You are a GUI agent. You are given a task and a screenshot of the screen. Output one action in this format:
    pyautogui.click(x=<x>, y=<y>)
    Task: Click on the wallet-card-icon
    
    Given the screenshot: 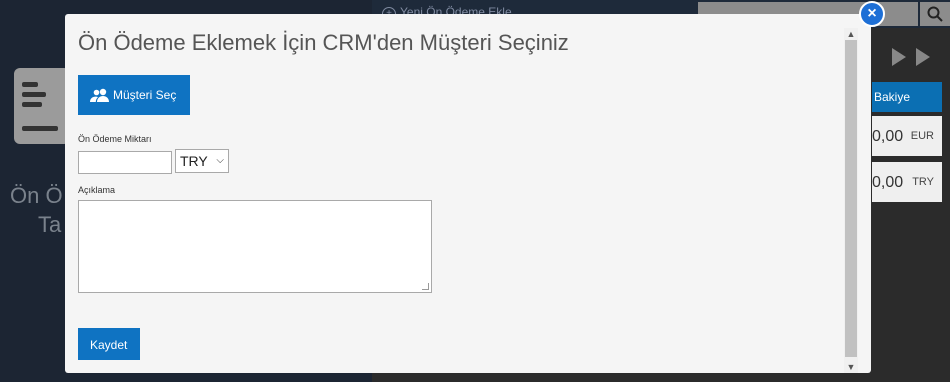 What is the action you would take?
    pyautogui.click(x=42, y=106)
    